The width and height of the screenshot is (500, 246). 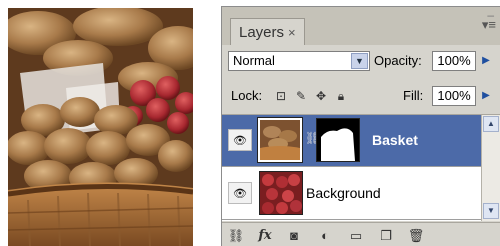 What do you see at coordinates (416, 235) in the screenshot?
I see `delete-layer-icon: 🗑︎` at bounding box center [416, 235].